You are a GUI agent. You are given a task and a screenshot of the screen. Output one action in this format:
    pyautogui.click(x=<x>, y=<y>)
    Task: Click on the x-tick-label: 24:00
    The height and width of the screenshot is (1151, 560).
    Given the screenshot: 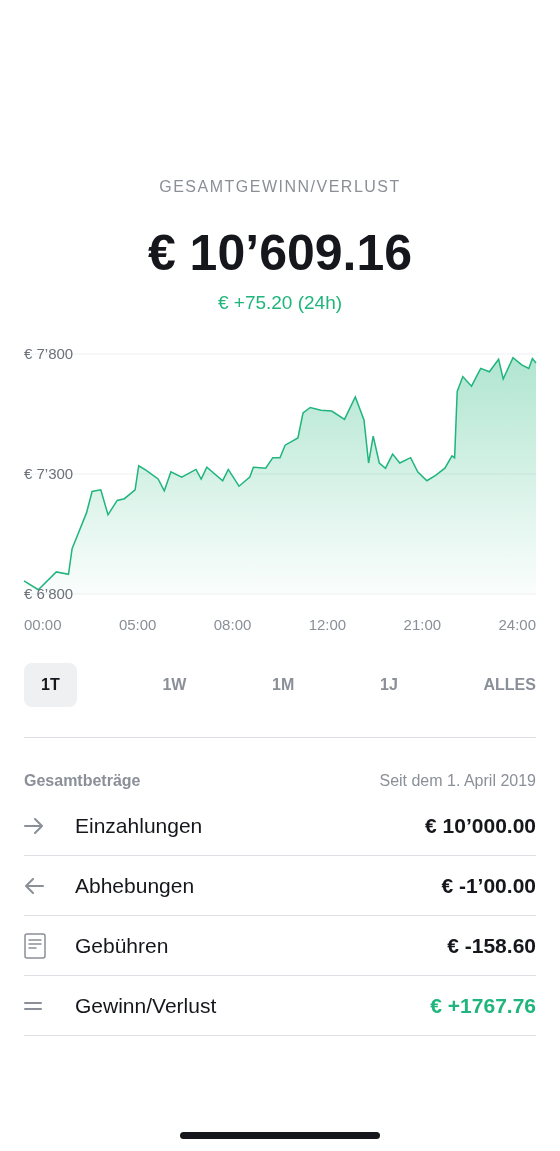 What is the action you would take?
    pyautogui.click(x=517, y=624)
    